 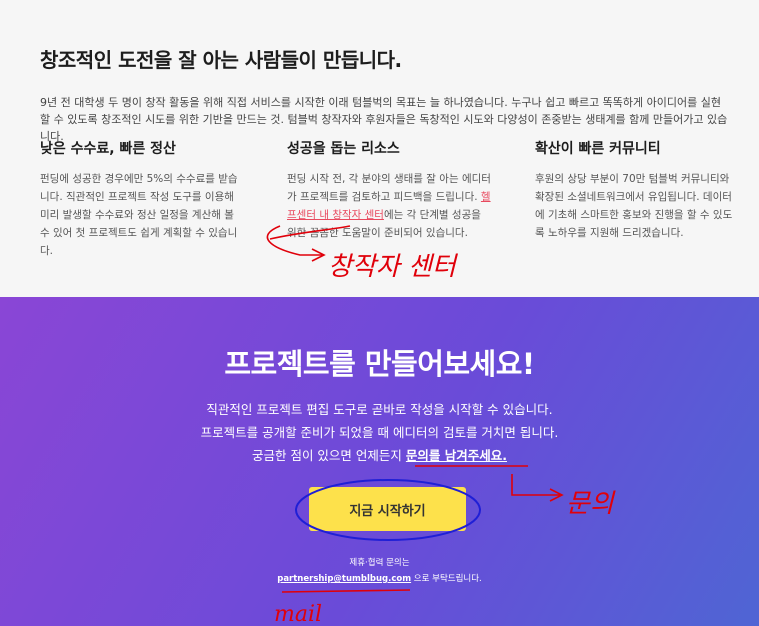 I want to click on feature-heading: 낮은 수수료, 빠른 정산, so click(x=108, y=149).